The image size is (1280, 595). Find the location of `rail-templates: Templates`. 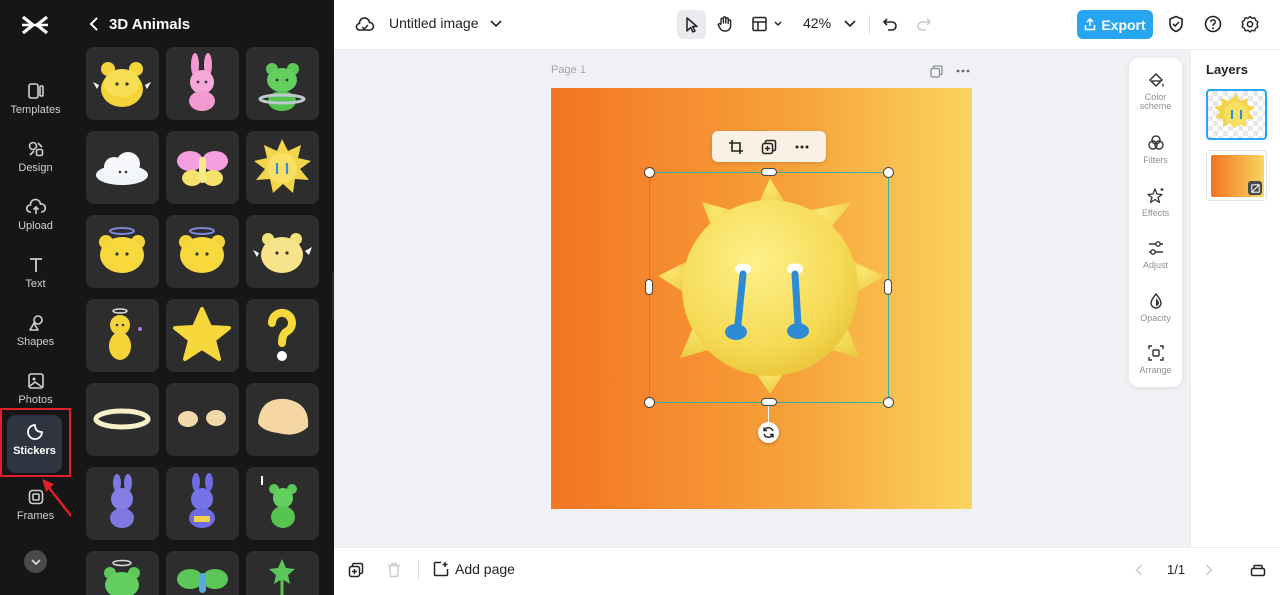

rail-templates: Templates is located at coordinates (35, 101).